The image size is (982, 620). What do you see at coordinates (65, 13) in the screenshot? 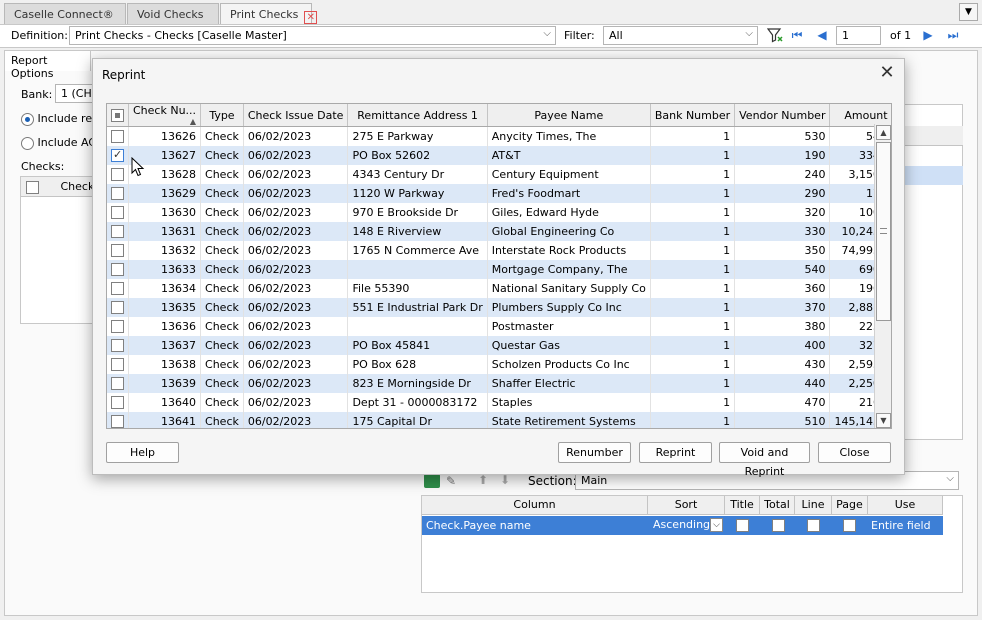
I see `tab-caselle-connect: Caselle Connect®` at bounding box center [65, 13].